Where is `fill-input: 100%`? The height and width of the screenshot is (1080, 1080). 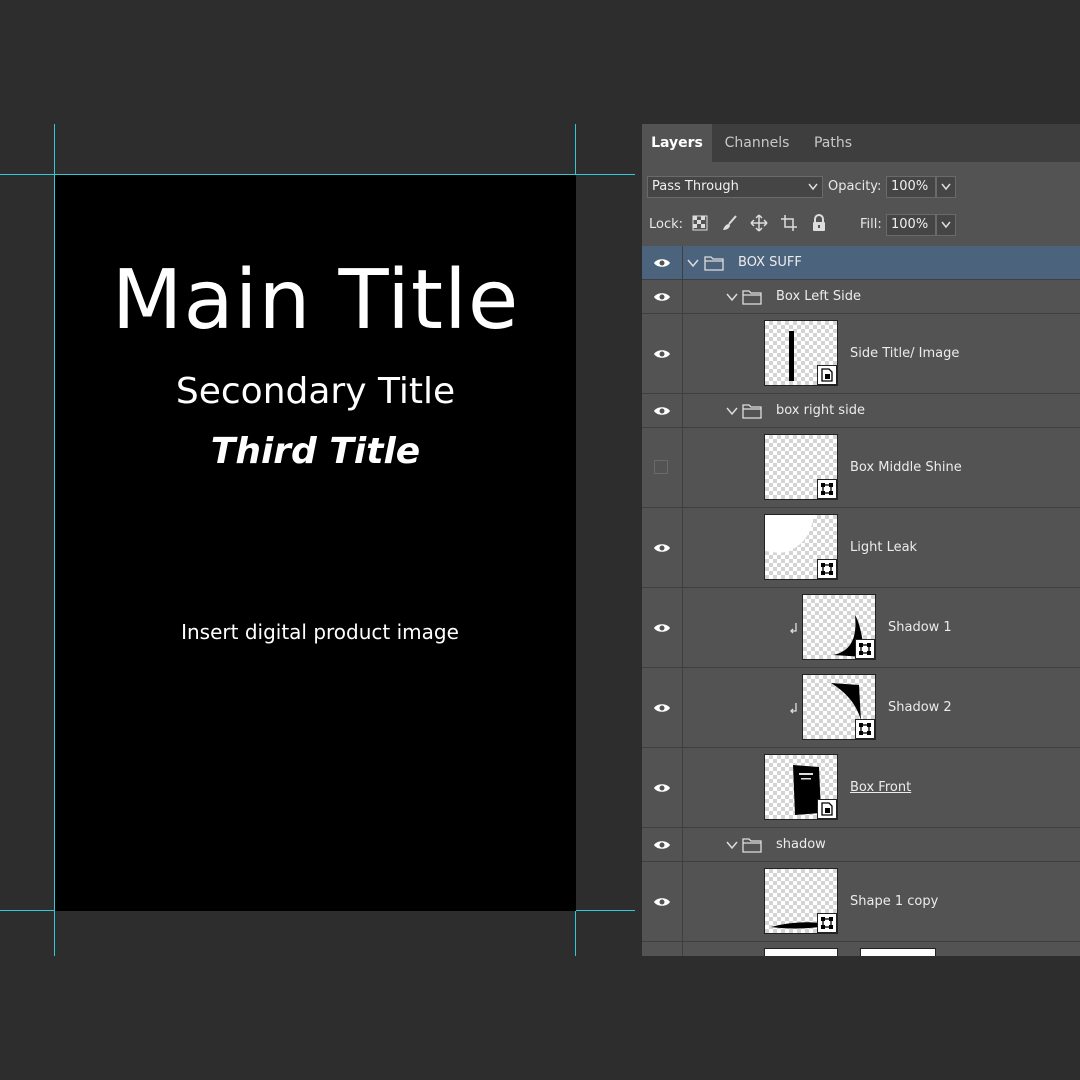
fill-input: 100% is located at coordinates (911, 225).